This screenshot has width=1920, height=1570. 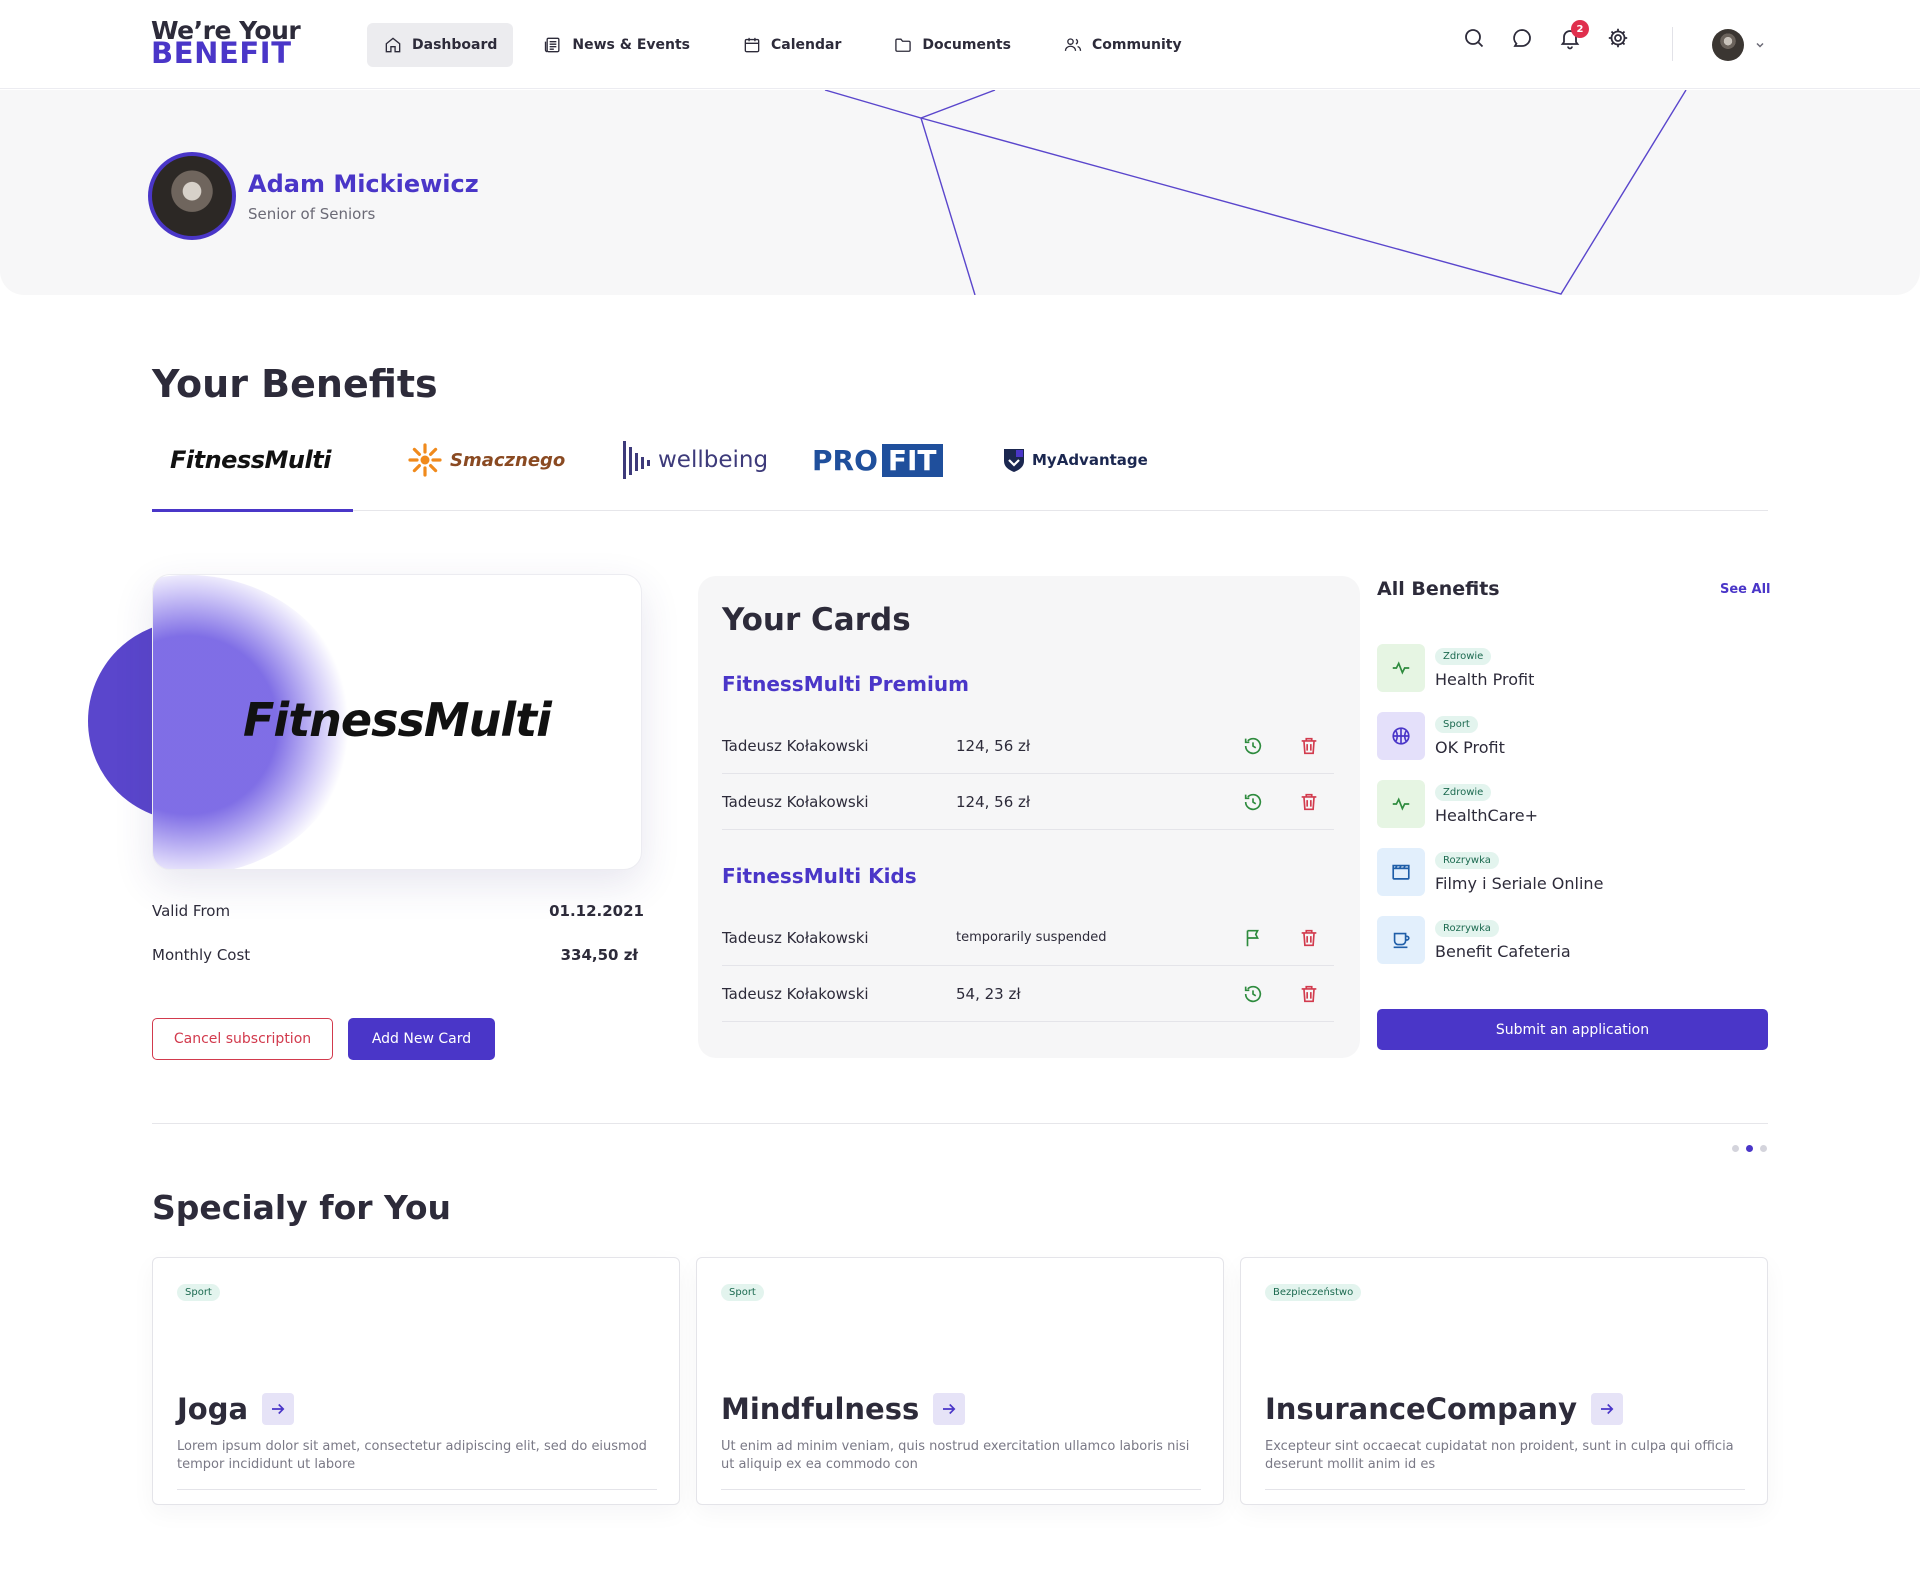 What do you see at coordinates (1567, 805) in the screenshot?
I see `benefit-item-healthcare: Zdrowie HealthCare+` at bounding box center [1567, 805].